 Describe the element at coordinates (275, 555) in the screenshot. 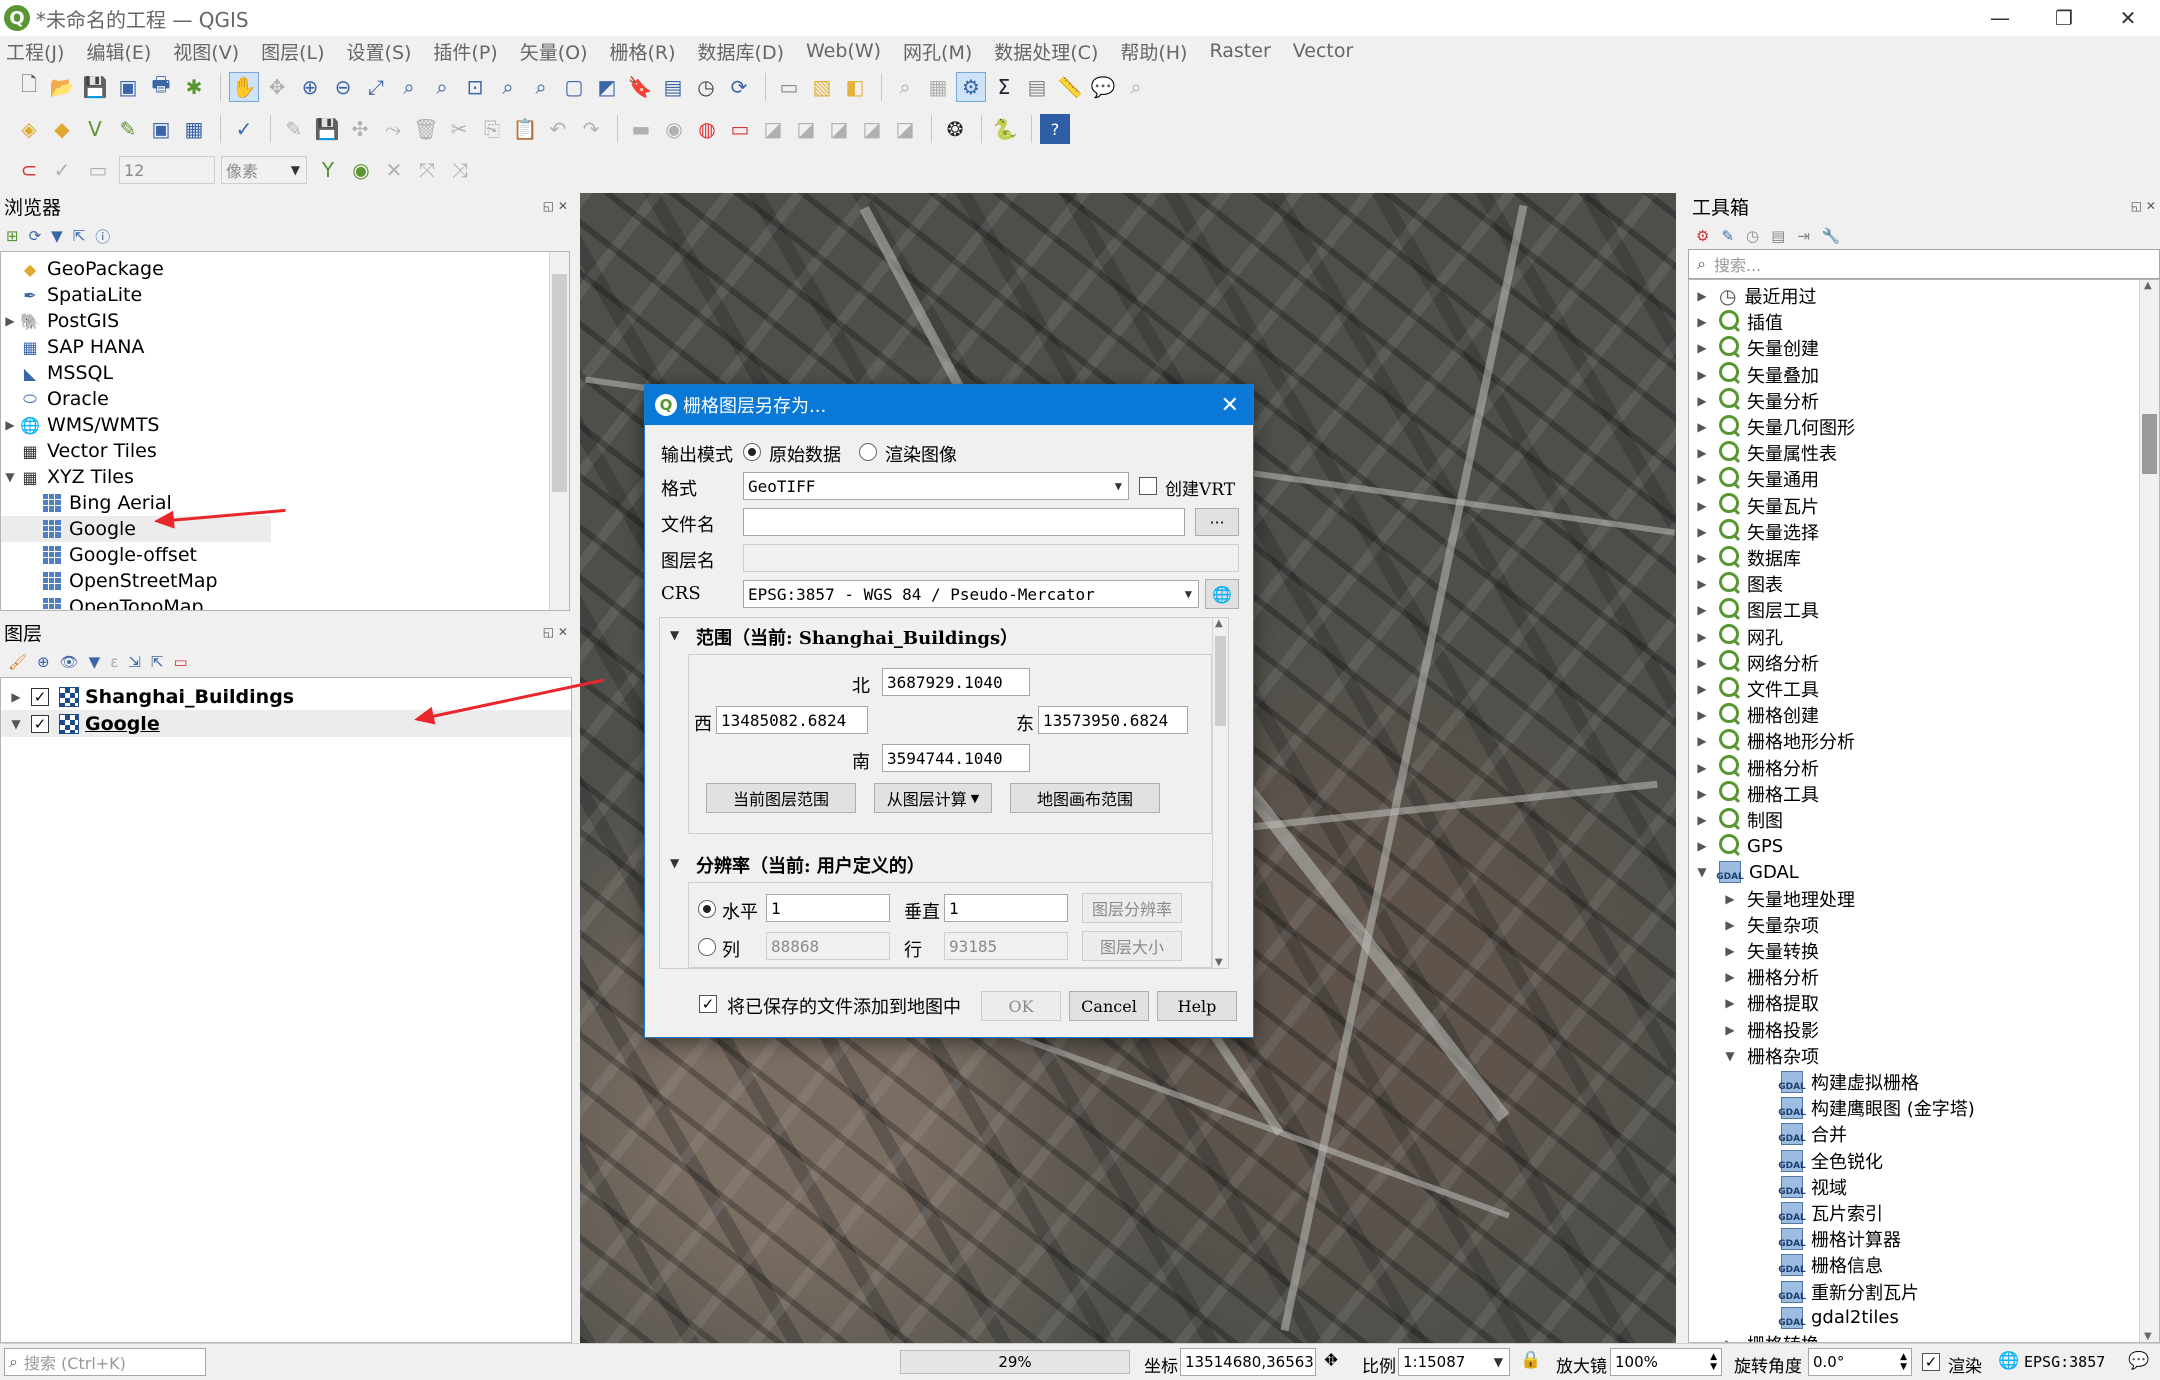

I see `browser-item: Google-offset` at that location.